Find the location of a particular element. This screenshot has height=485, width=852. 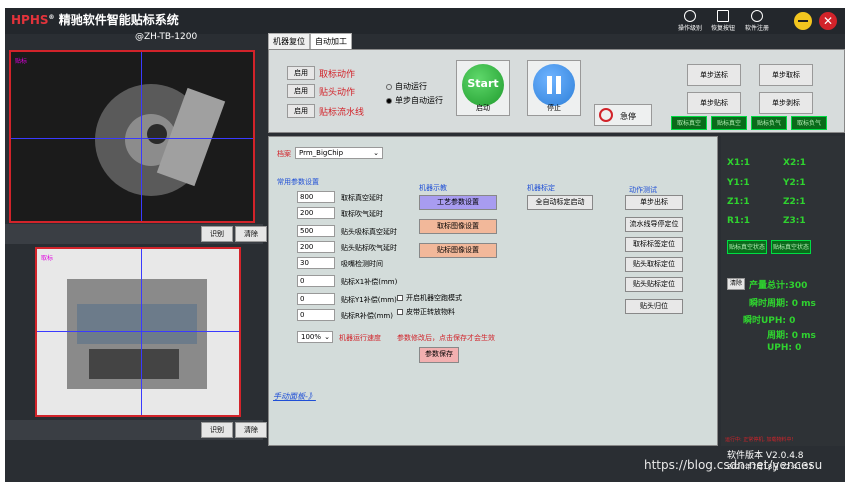

minimize-button is located at coordinates (803, 21).